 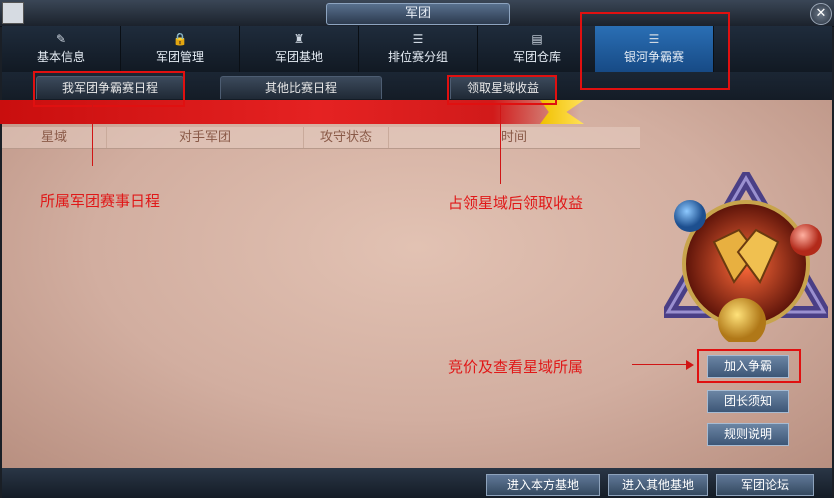 What do you see at coordinates (502, 90) in the screenshot?
I see `highlight-collect-income` at bounding box center [502, 90].